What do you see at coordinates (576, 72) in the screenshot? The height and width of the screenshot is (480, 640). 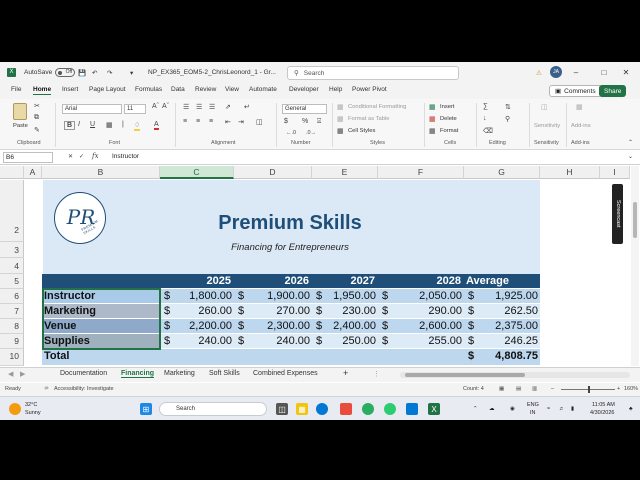 I see `minimize-icon: –` at bounding box center [576, 72].